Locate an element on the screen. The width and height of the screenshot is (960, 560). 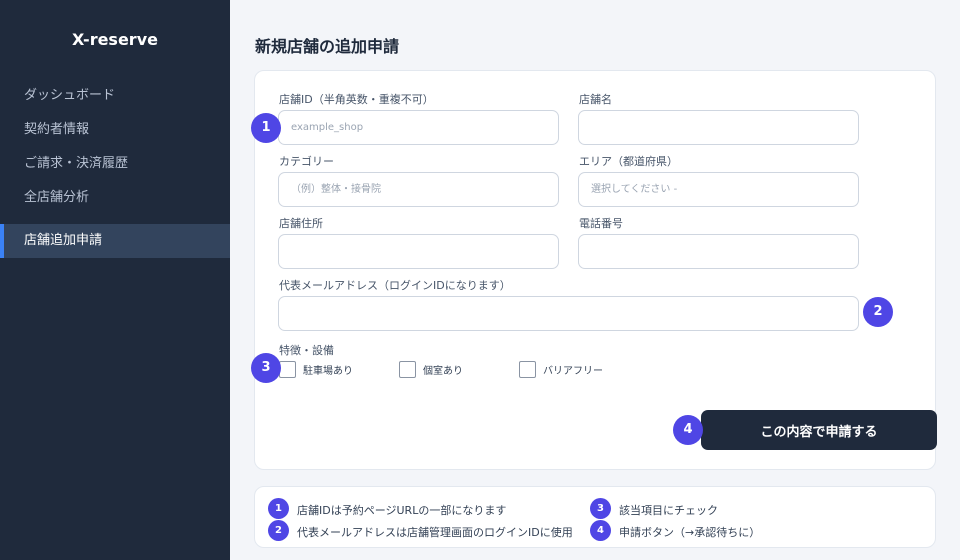
sidebar-item-add-shop-request: 店舗追加申請 is located at coordinates (115, 241).